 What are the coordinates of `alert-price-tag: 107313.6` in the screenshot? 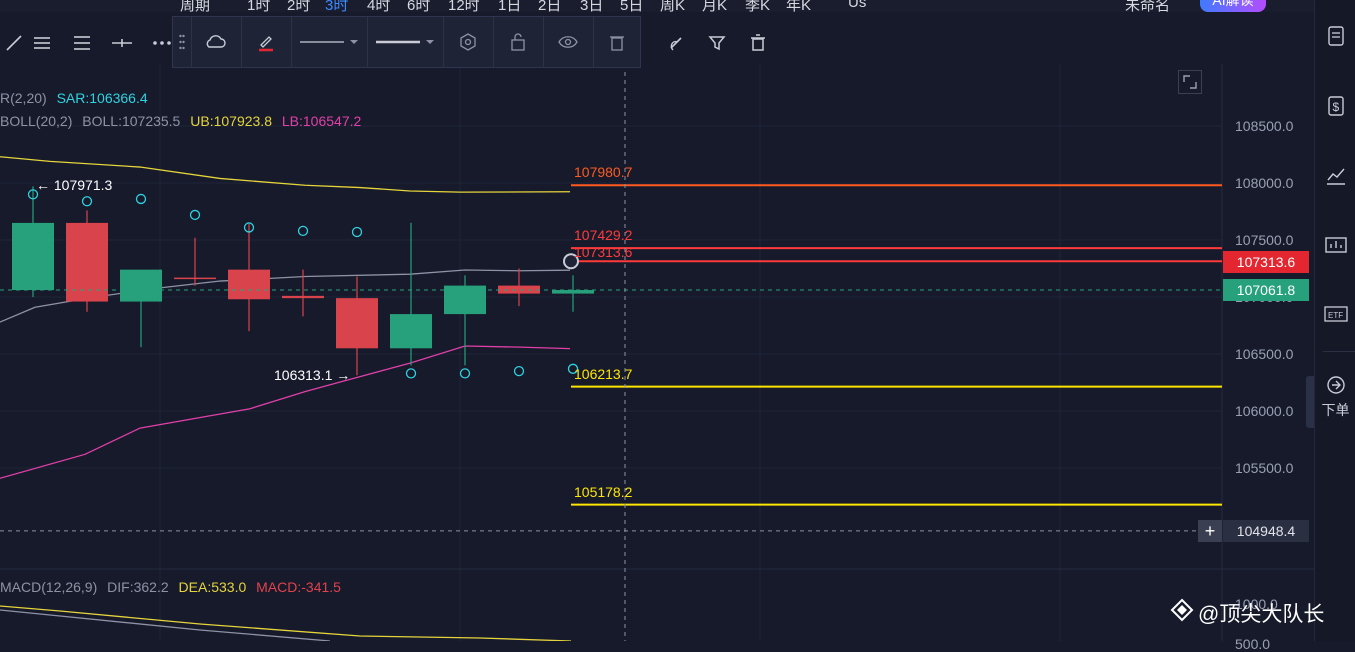 It's located at (1266, 262).